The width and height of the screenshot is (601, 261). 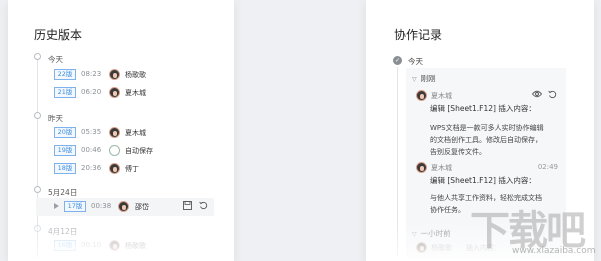 I want to click on version-time: 08:23, so click(x=91, y=74).